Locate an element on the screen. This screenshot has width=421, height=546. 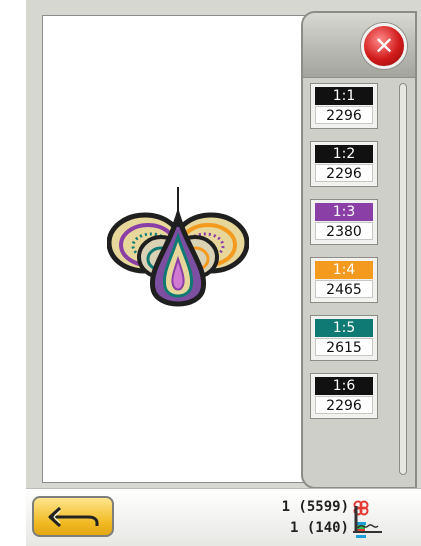
color-block-label: 1:6 is located at coordinates (344, 386).